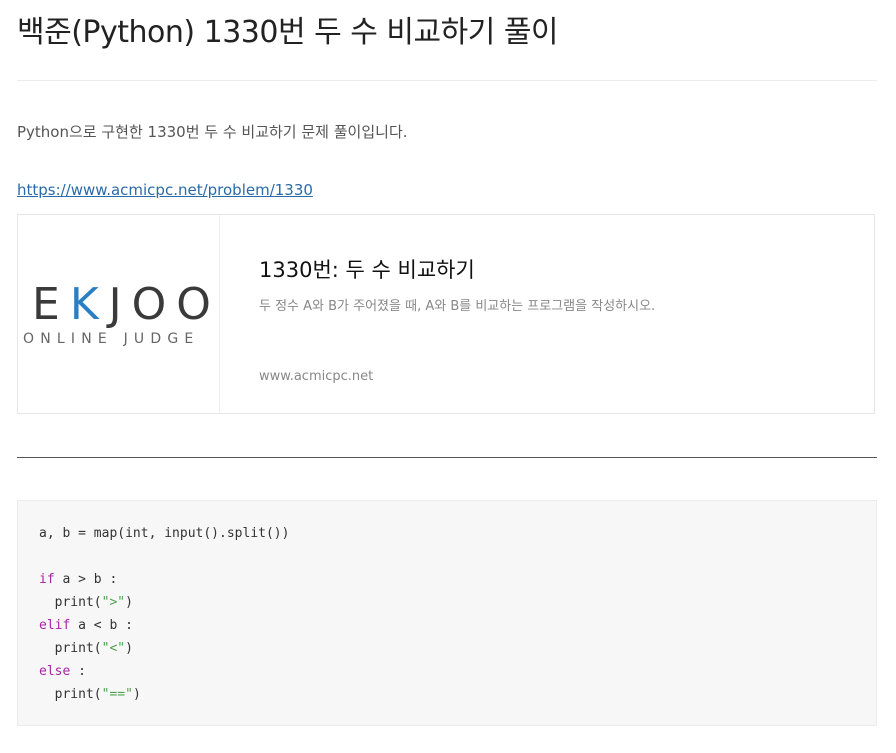  Describe the element at coordinates (113, 602) in the screenshot. I see `code-string: ">"` at that location.